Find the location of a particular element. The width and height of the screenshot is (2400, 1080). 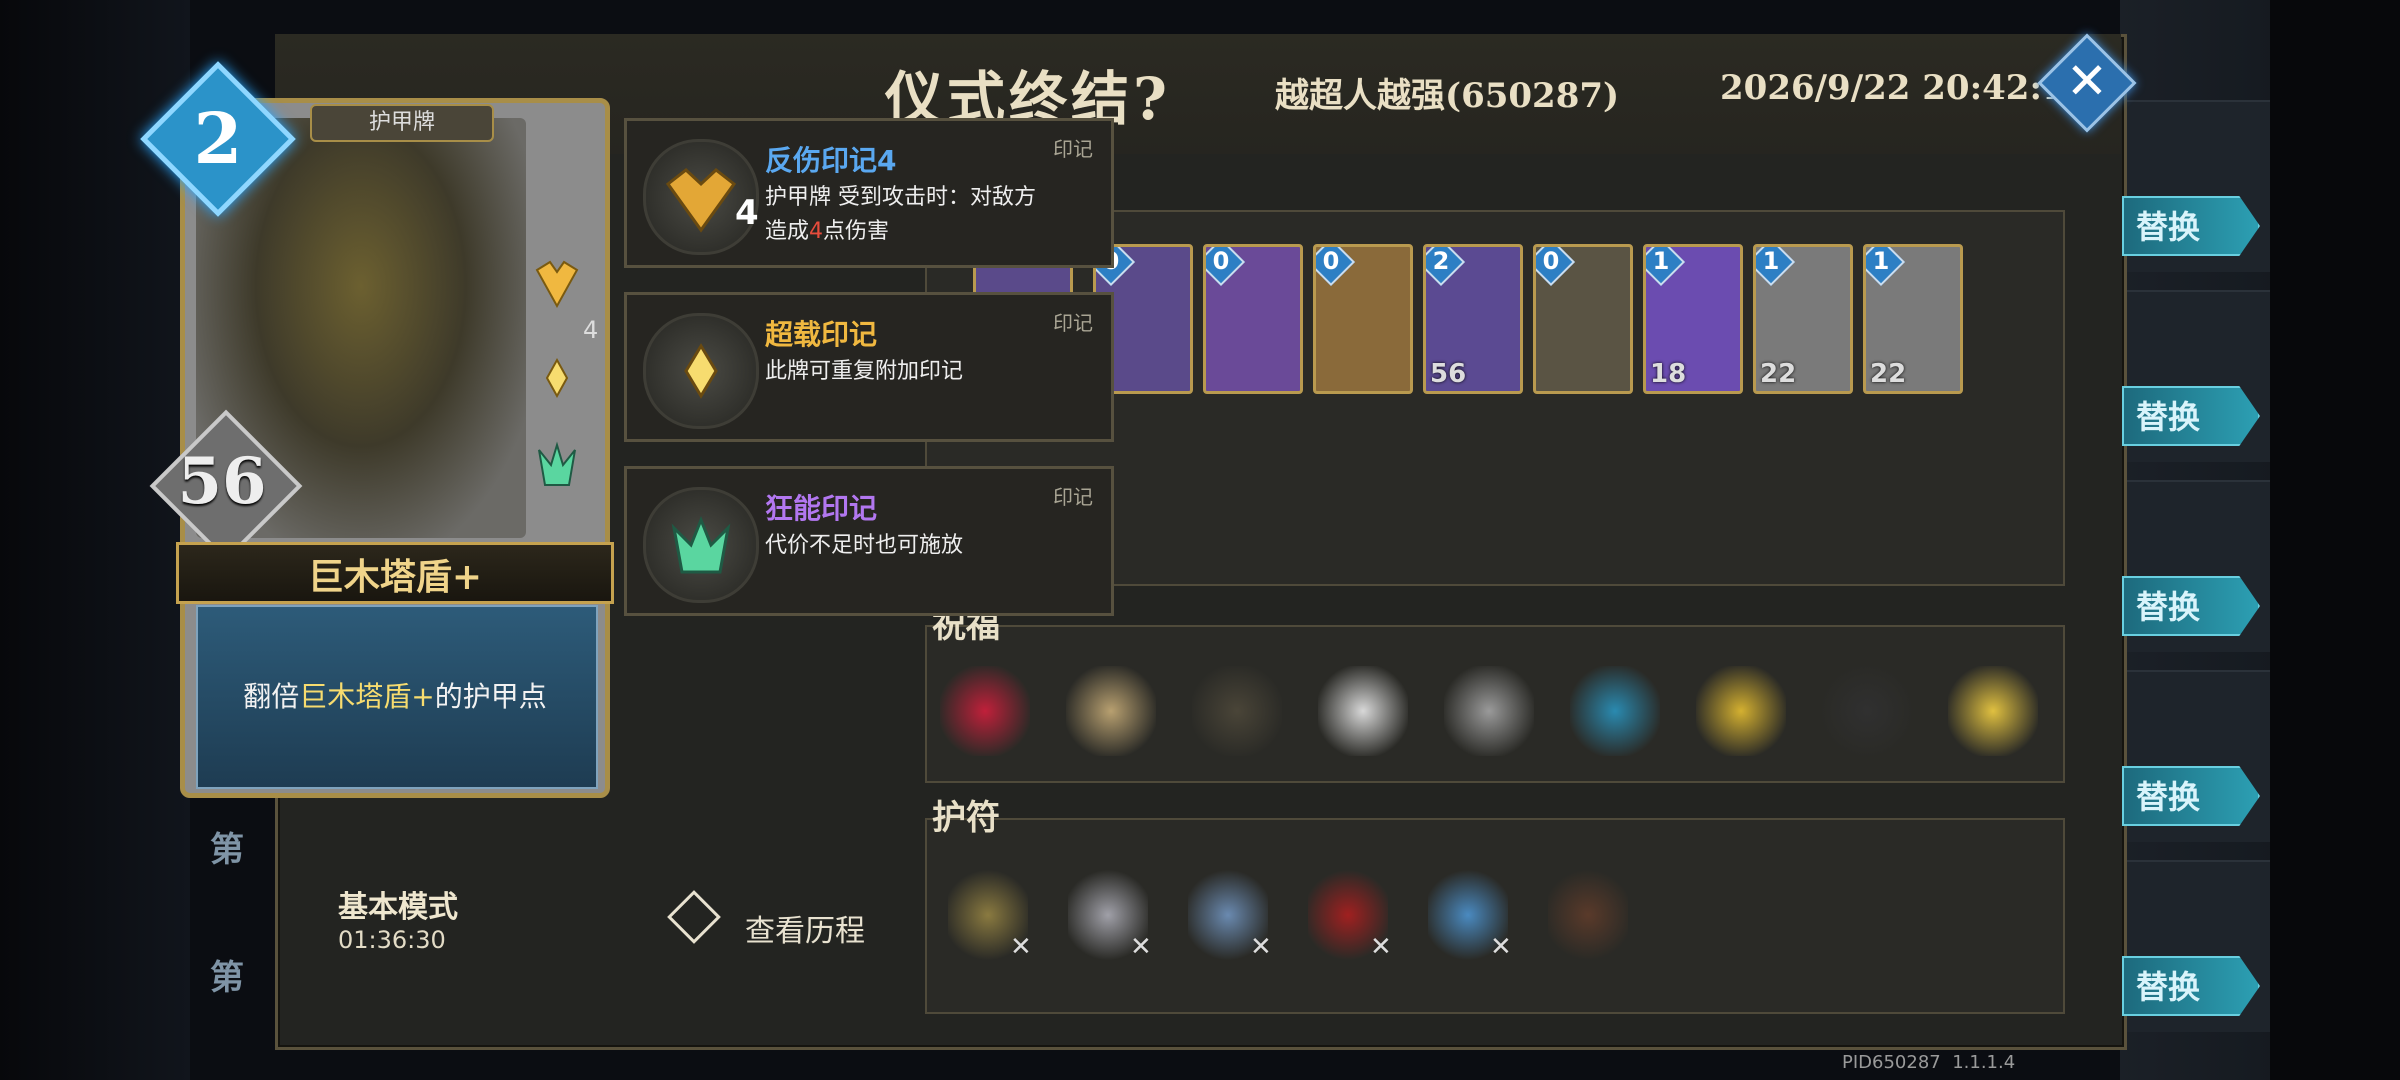

mark-tooltip-thorns: 4 反伤印记4 印记 护甲牌 受到攻击时：对敌方 造成4点伤害 is located at coordinates (869, 193).